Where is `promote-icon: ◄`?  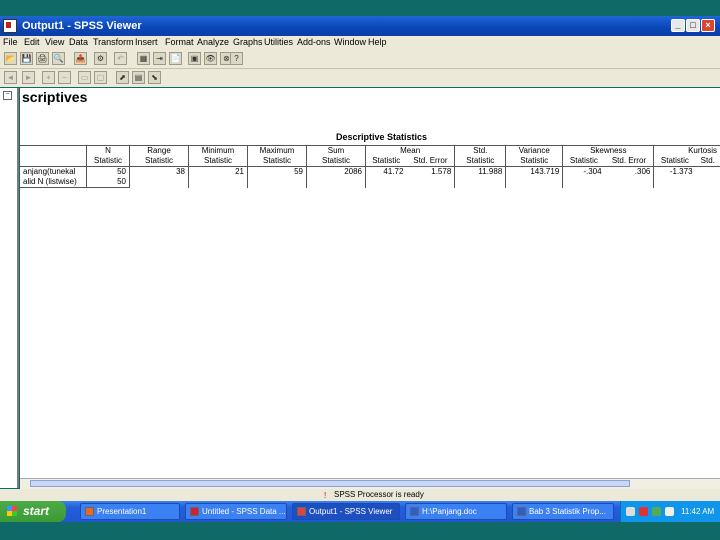
promote-icon: ◄ is located at coordinates (10, 77).